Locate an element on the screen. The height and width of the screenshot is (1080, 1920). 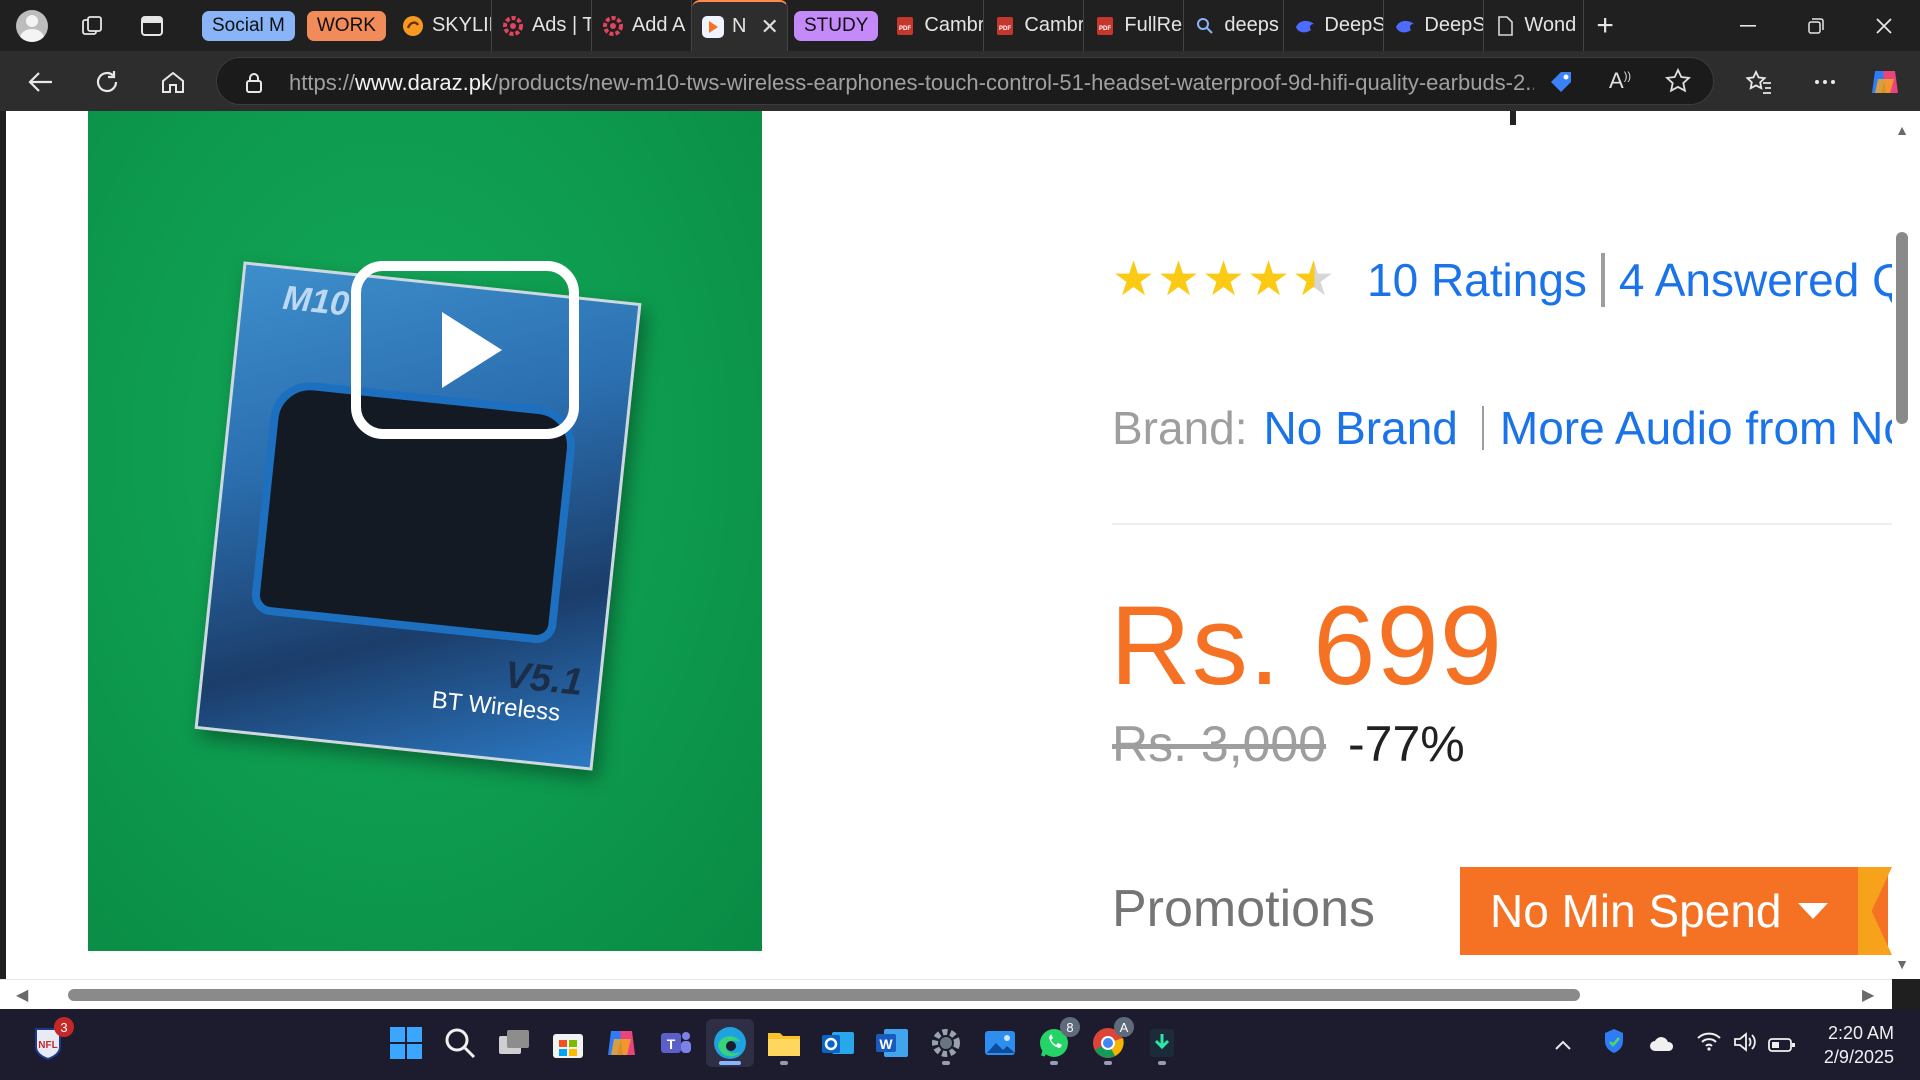
photos-icon is located at coordinates (1000, 1043).